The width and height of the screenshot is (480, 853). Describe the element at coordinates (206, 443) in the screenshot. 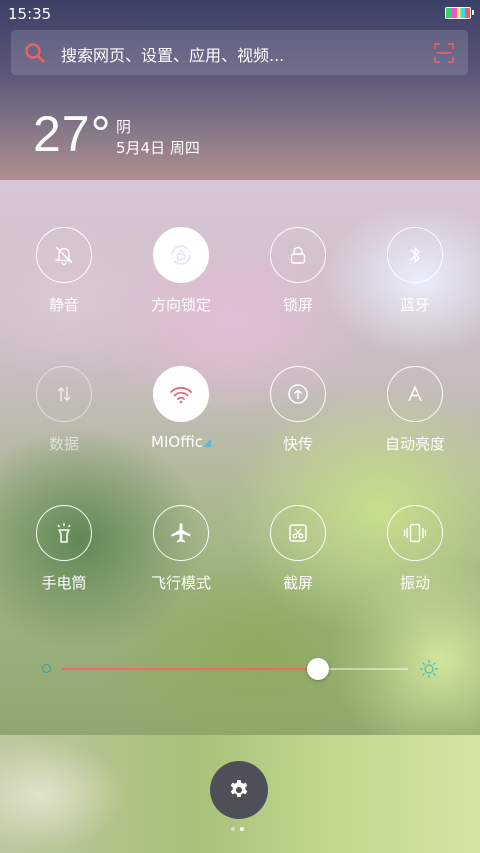

I see `signal-corner-icon` at that location.